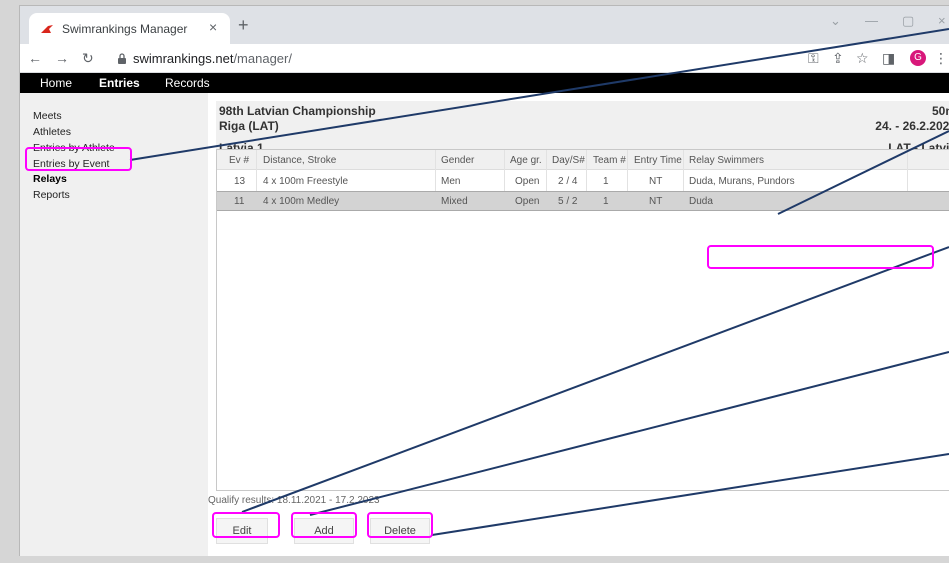 The image size is (949, 563). What do you see at coordinates (50, 179) in the screenshot?
I see `sidebar-item-relays: Relays` at bounding box center [50, 179].